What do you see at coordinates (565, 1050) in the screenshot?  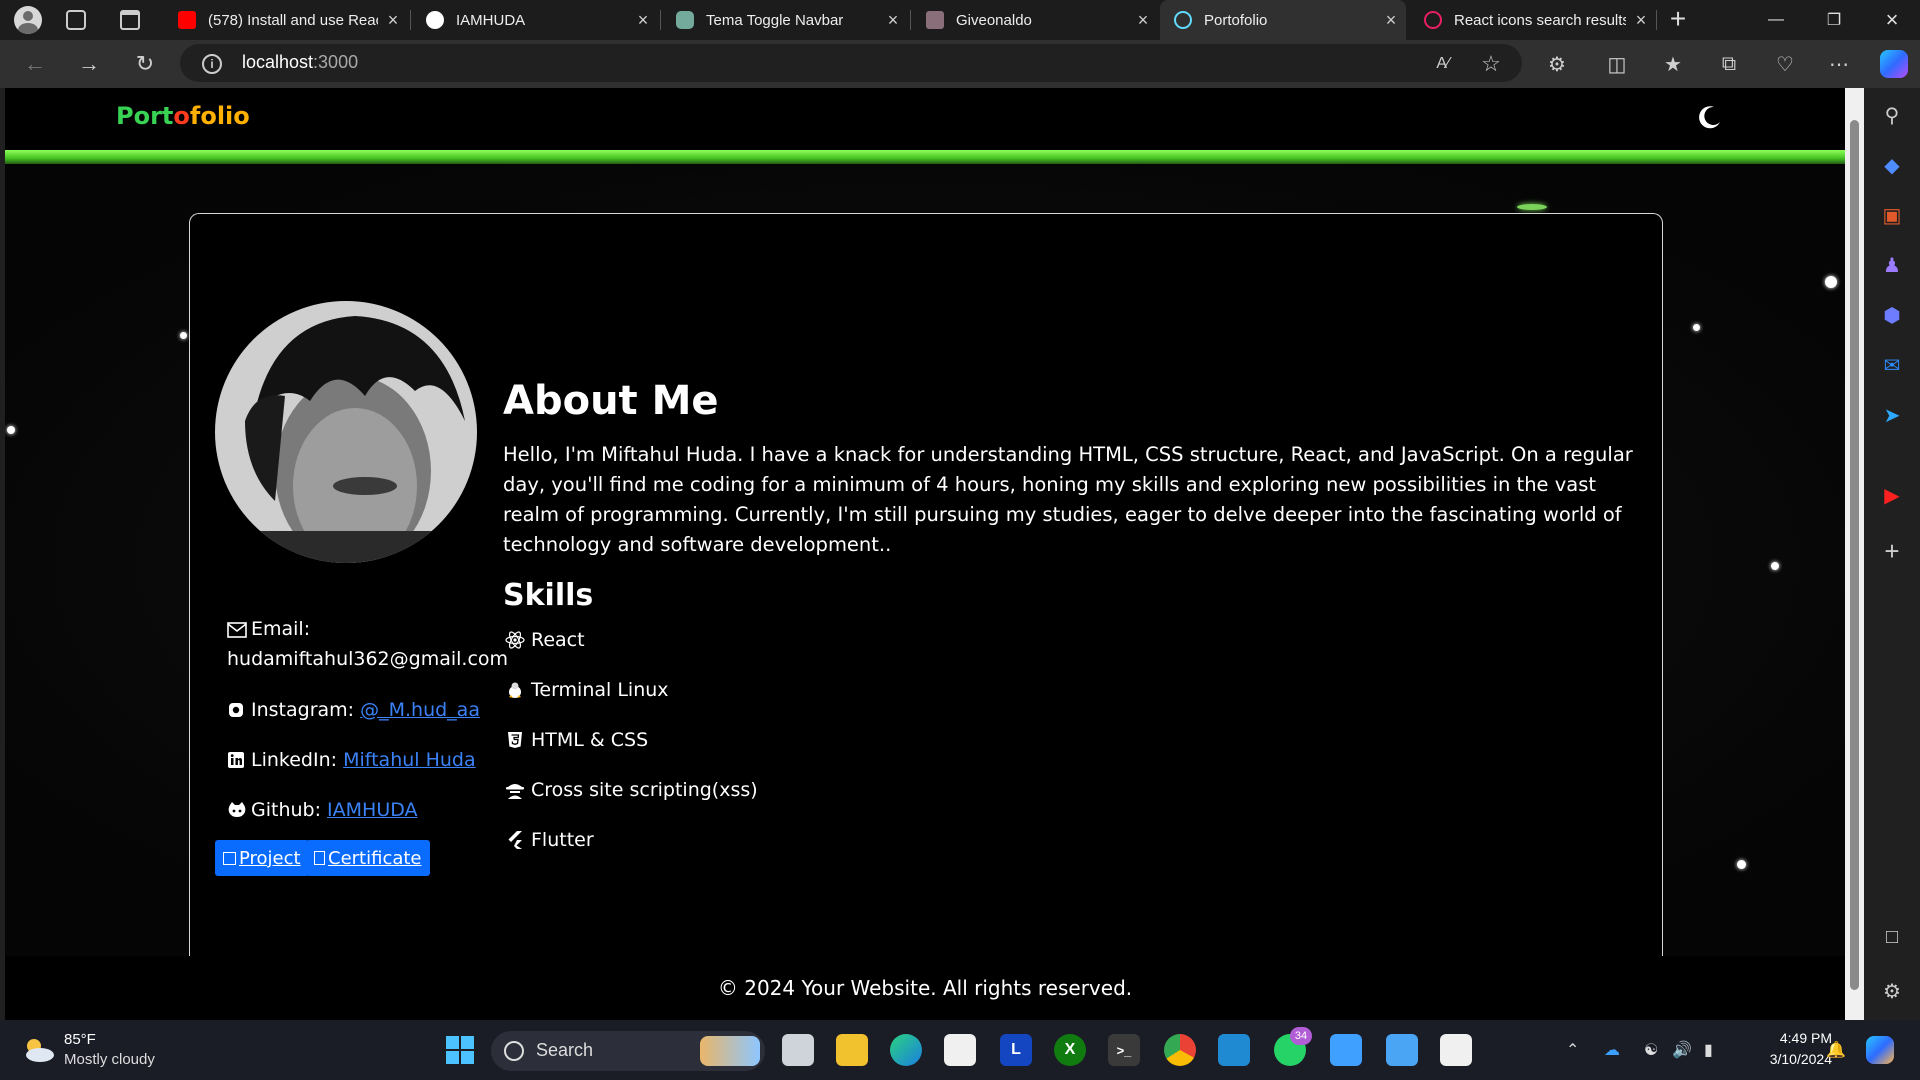 I see `taskbar-search-label: Search` at bounding box center [565, 1050].